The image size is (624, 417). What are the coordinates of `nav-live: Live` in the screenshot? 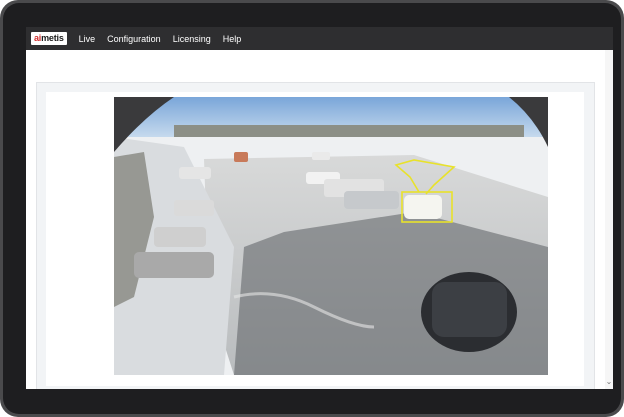 It's located at (87, 39).